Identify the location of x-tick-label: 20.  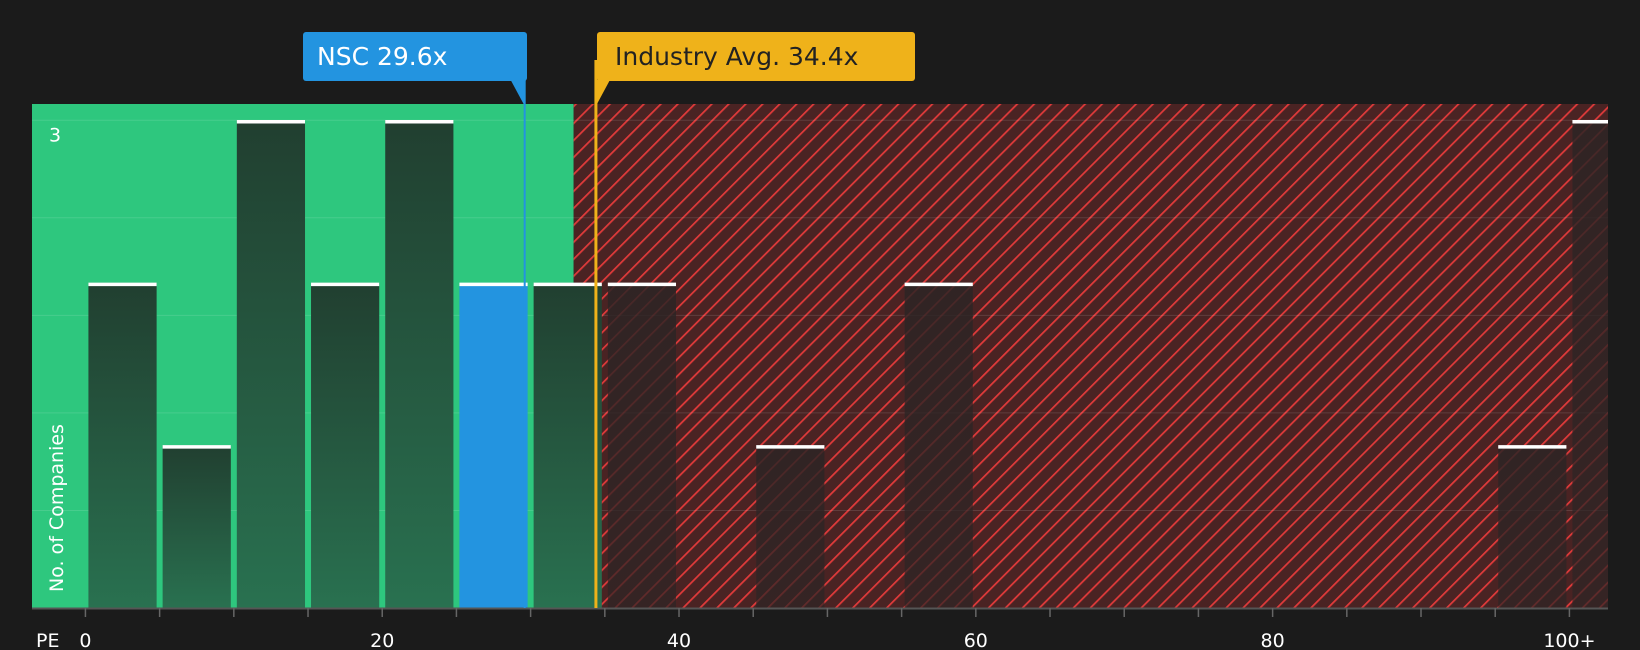
(382, 640).